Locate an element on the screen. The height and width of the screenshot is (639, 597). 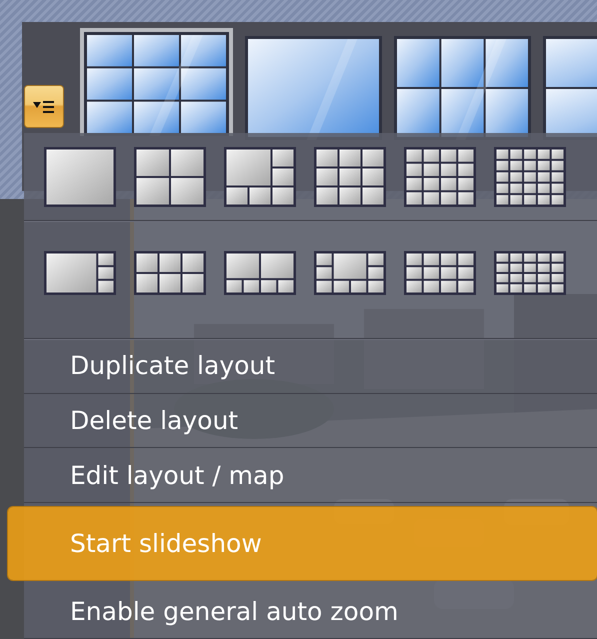
menu-item: Edit layout / map is located at coordinates (310, 476).